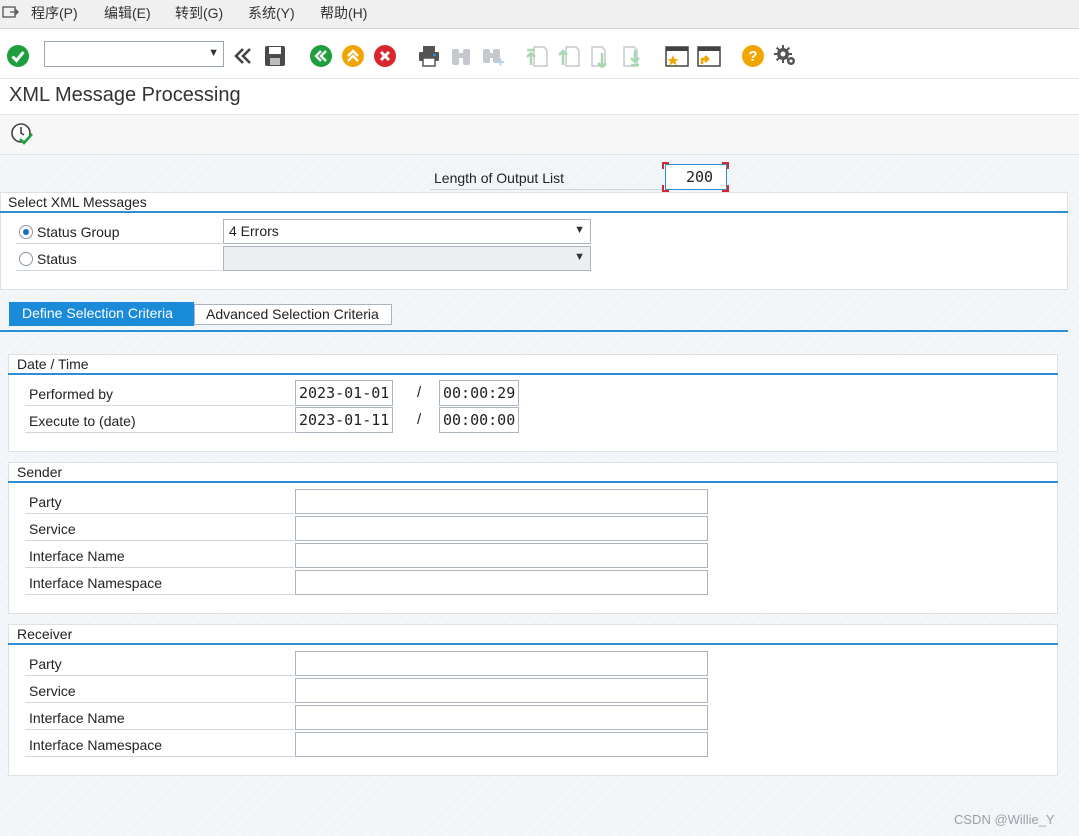 This screenshot has height=836, width=1079. I want to click on receiver-interface-namespace-label: Interface Namespace, so click(96, 745).